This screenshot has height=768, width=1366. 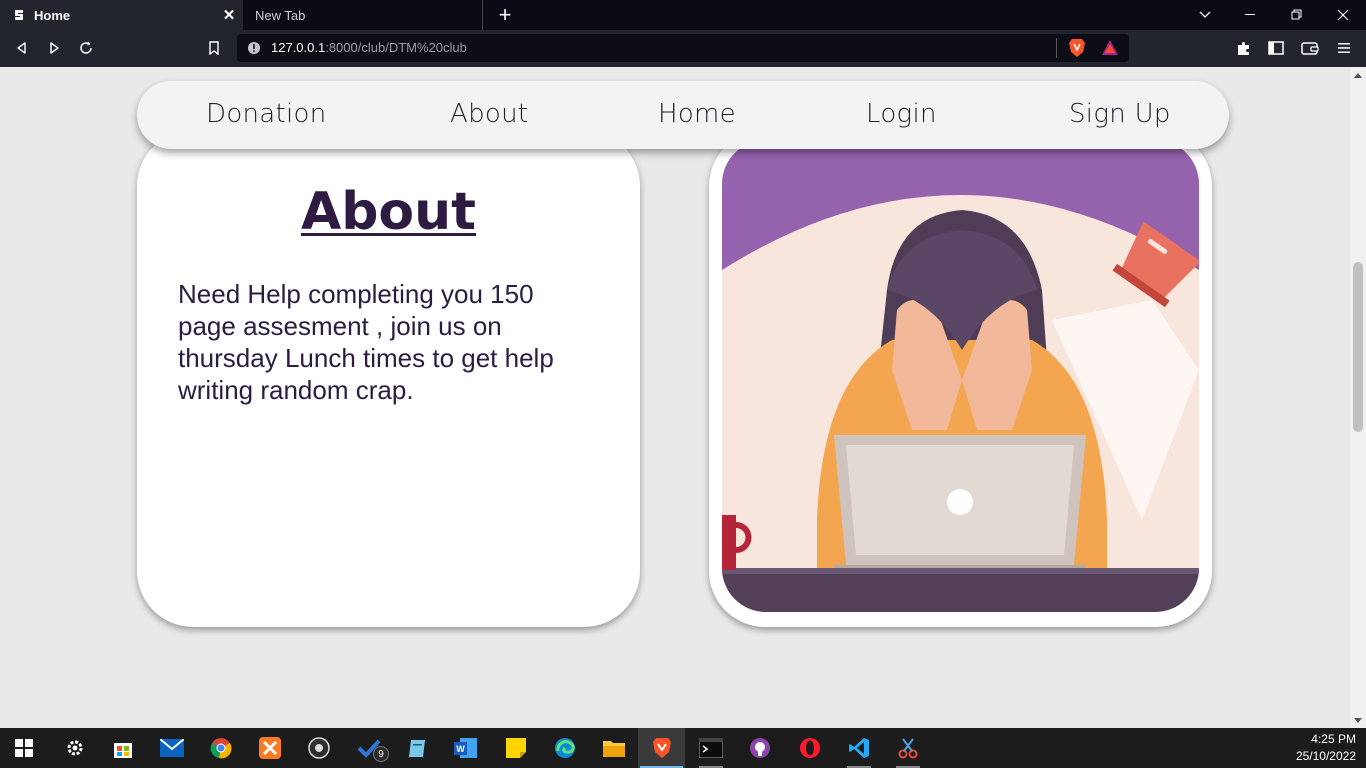 What do you see at coordinates (1358, 75) in the screenshot?
I see `scroll-up-arrow-icon` at bounding box center [1358, 75].